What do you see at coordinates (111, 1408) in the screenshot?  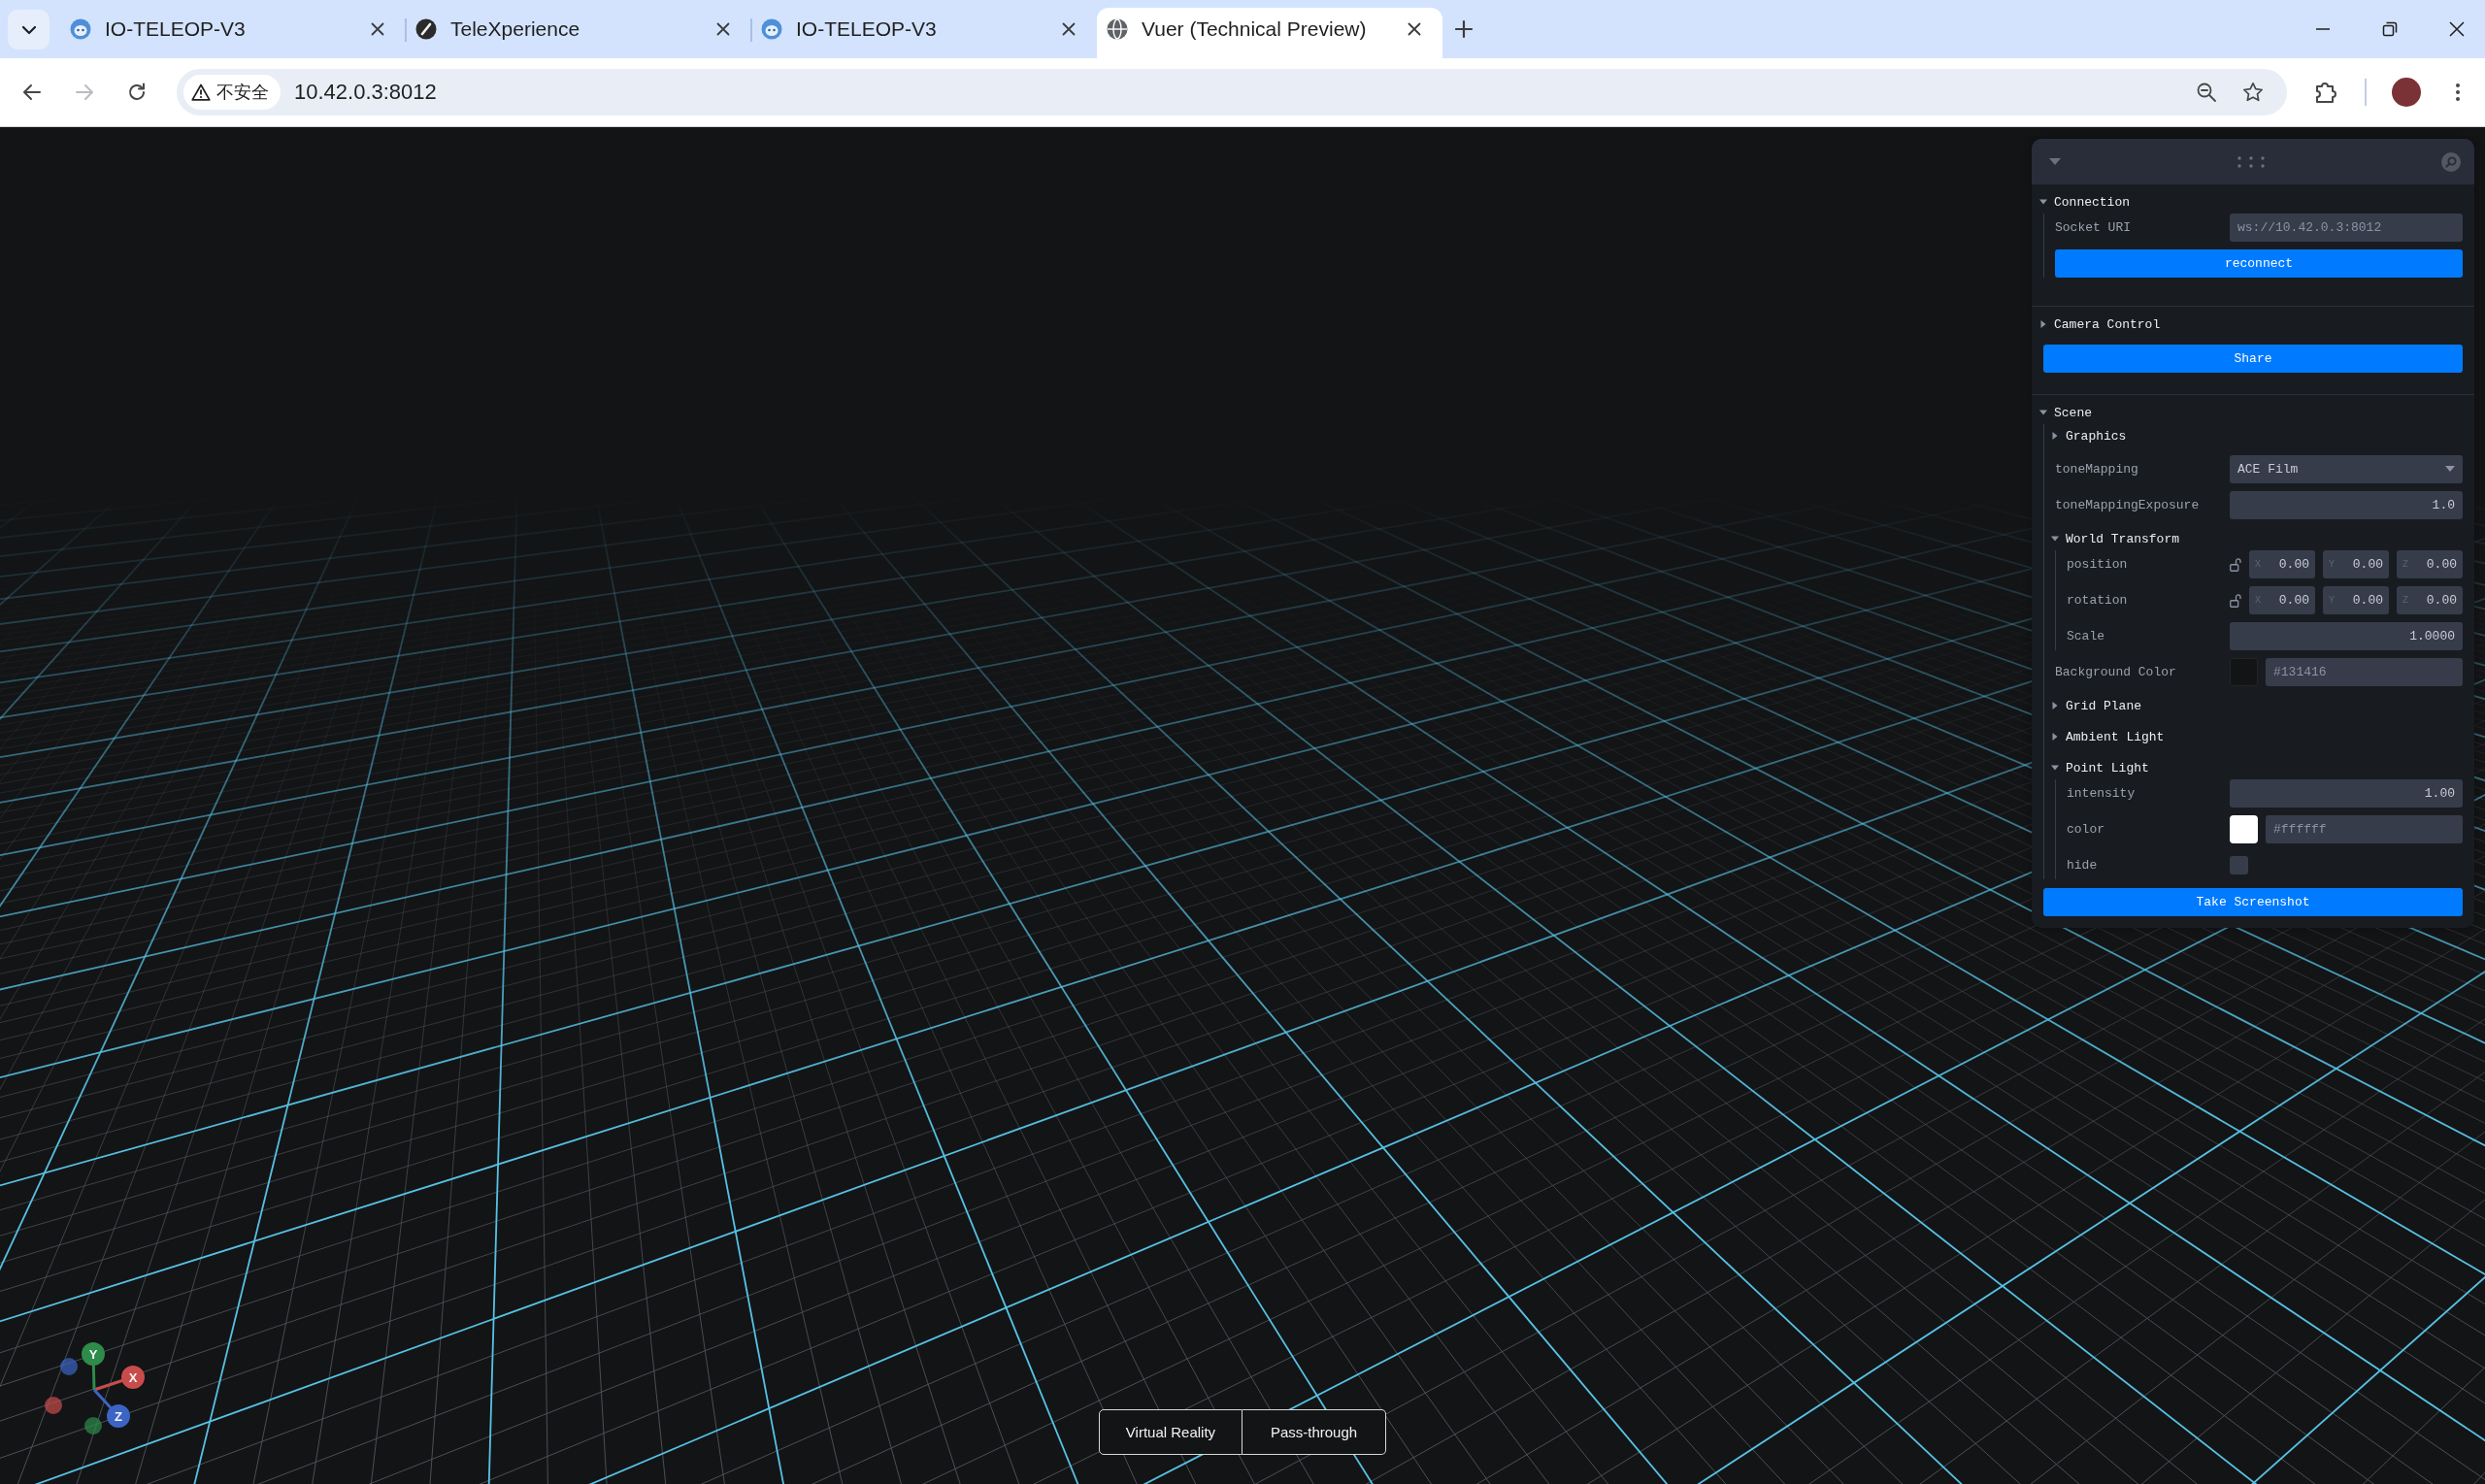 I see `axis-handle: Z` at bounding box center [111, 1408].